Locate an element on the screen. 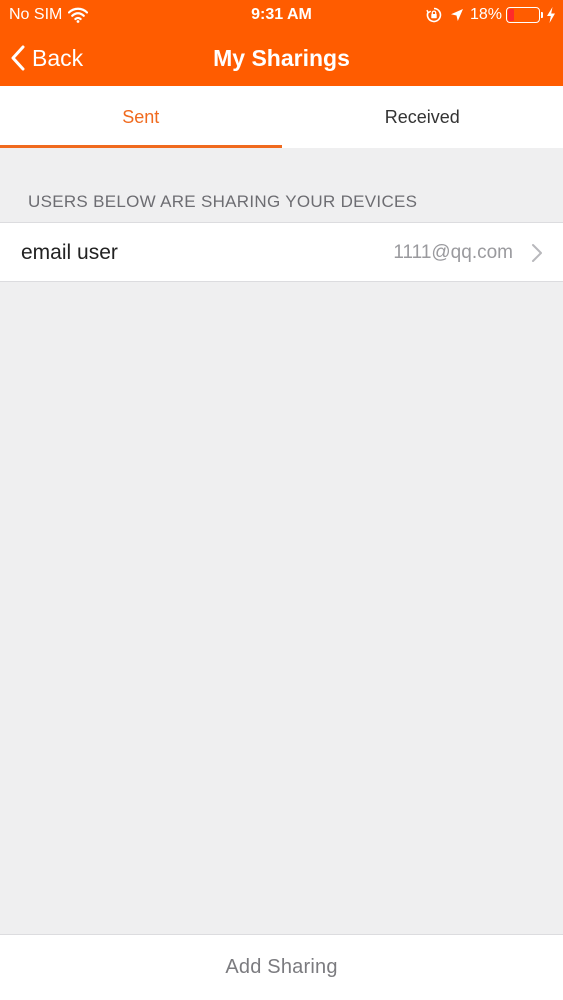  user-email: 1111@qq.com is located at coordinates (453, 252).